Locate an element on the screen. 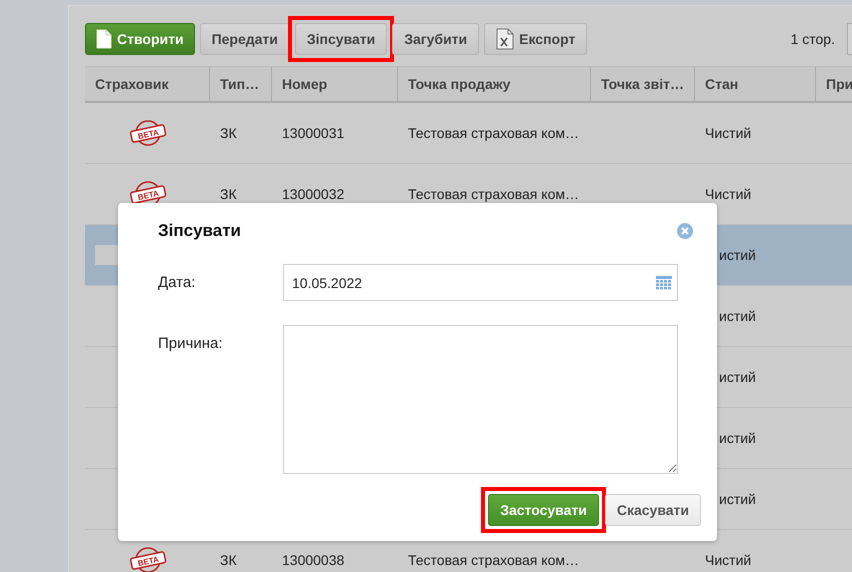 This screenshot has height=572, width=852. toolbar-button: Передати is located at coordinates (245, 39).